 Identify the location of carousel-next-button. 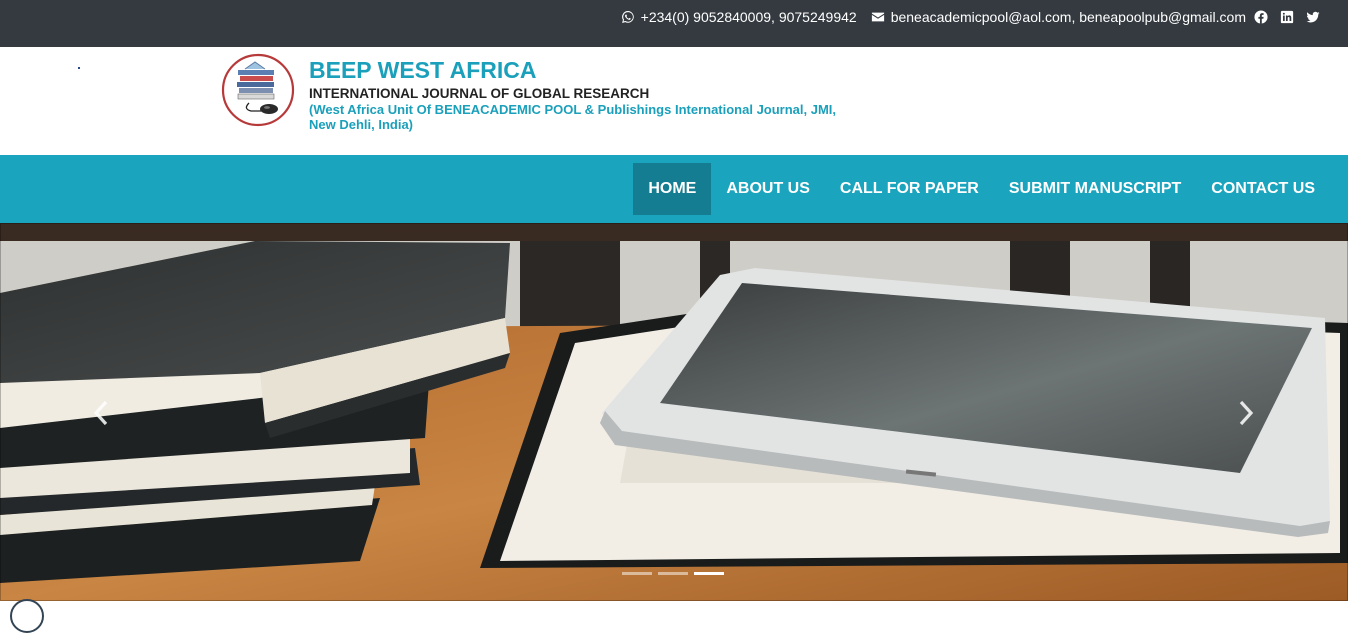
(1246, 413).